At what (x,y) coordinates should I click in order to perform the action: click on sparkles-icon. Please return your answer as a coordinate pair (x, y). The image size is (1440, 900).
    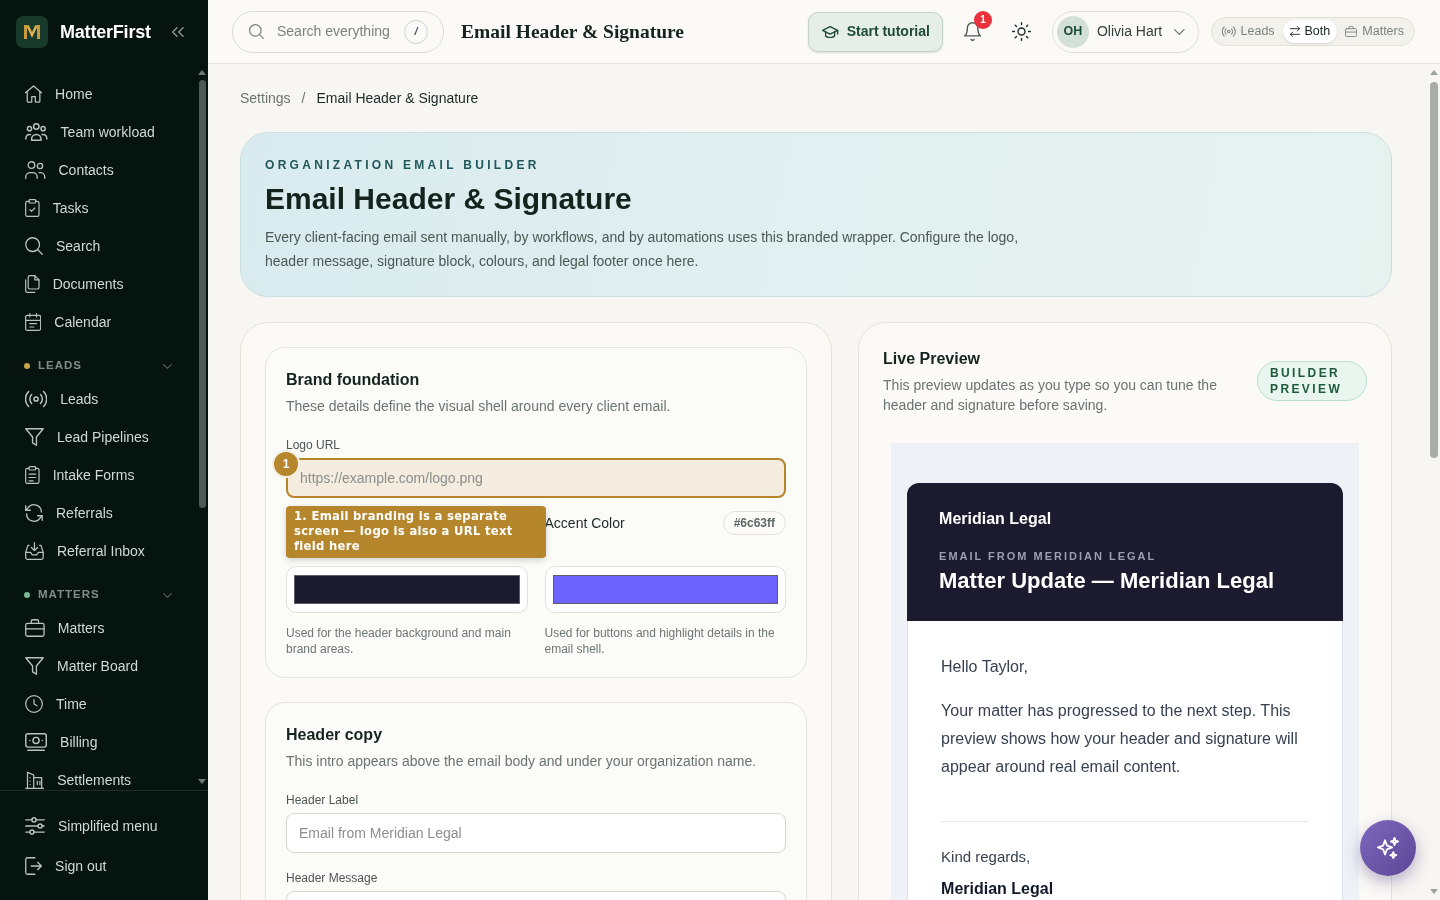
    Looking at the image, I should click on (1388, 848).